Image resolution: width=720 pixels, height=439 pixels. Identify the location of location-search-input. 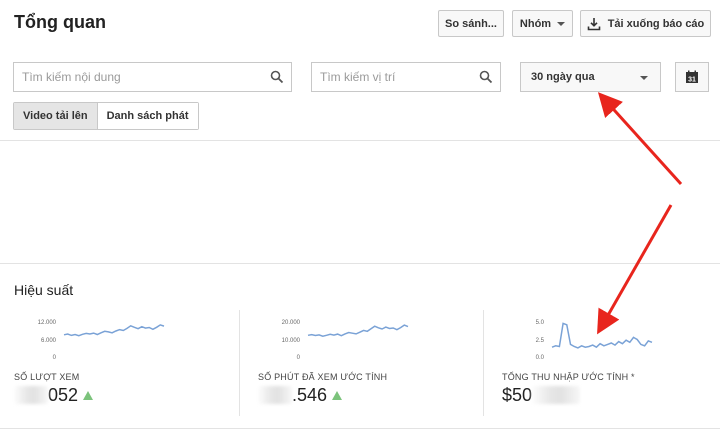
(406, 77).